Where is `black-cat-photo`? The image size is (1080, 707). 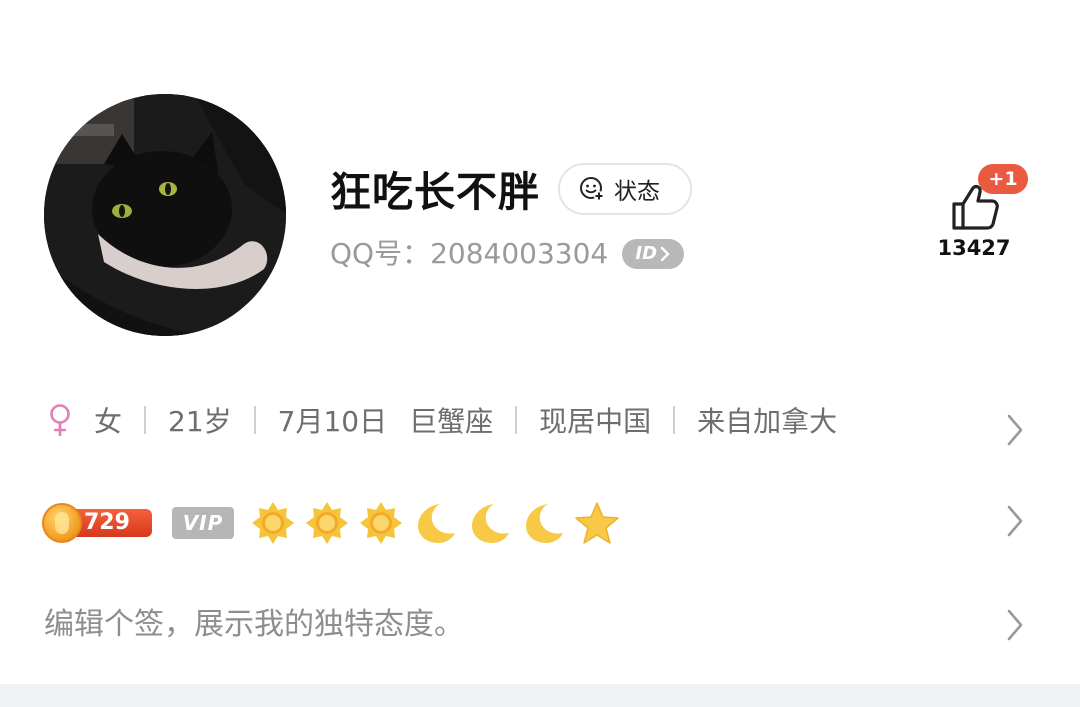 black-cat-photo is located at coordinates (165, 215).